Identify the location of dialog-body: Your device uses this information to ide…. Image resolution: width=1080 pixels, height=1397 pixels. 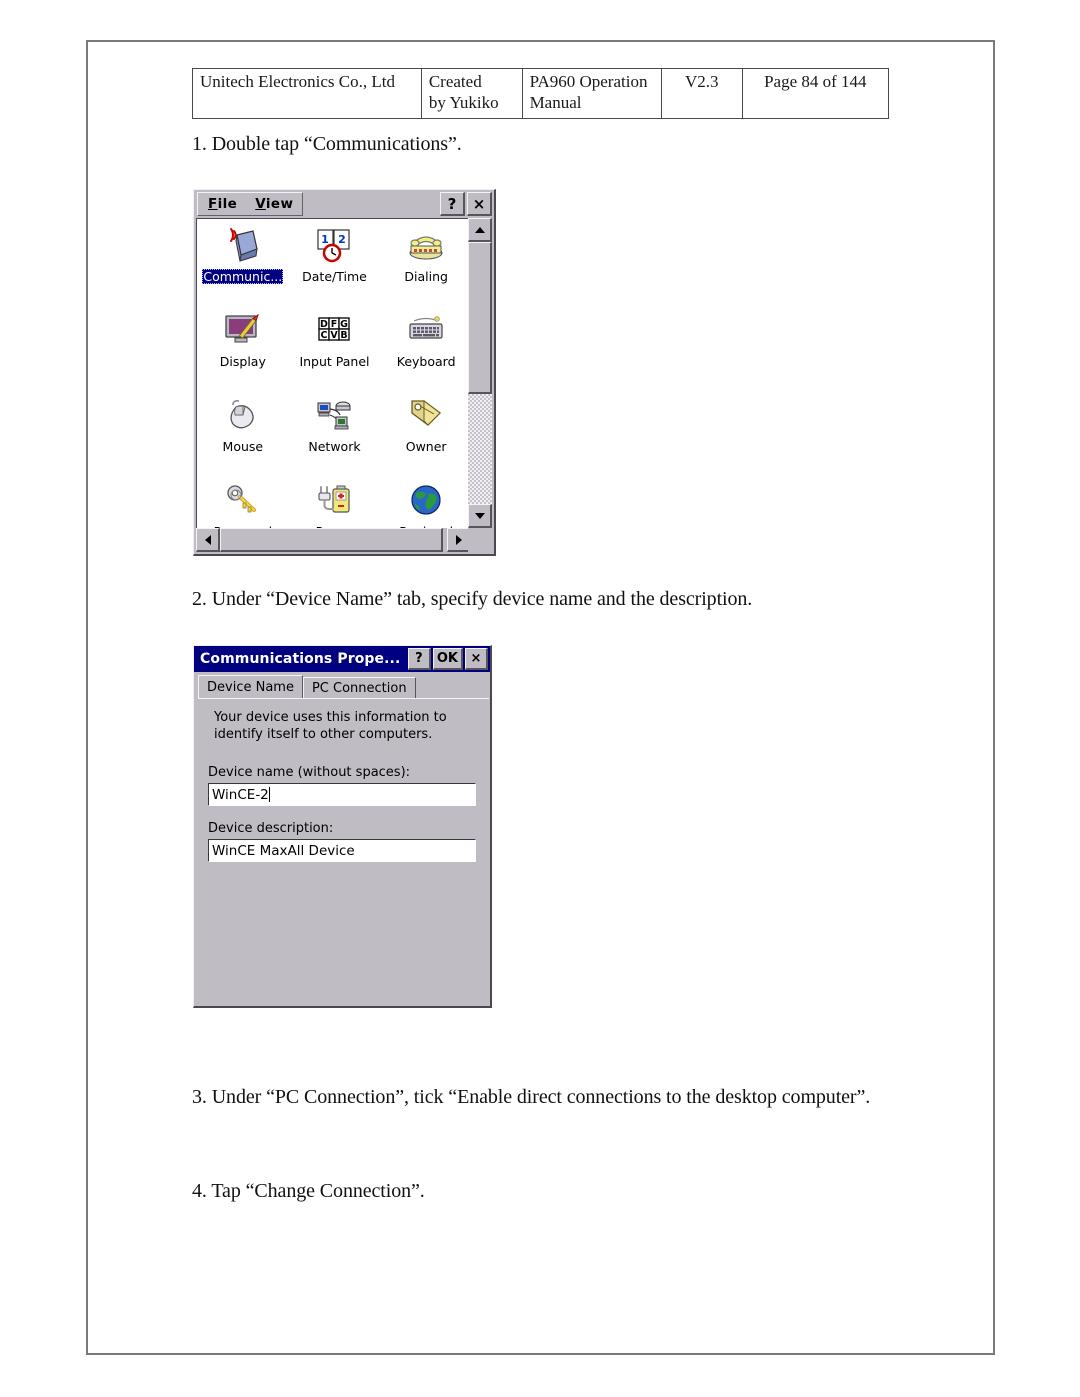
(343, 851).